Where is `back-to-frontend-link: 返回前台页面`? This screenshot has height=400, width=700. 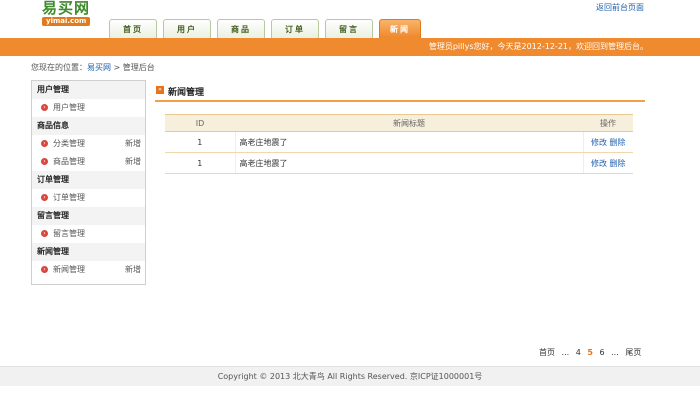 back-to-frontend-link: 返回前台页面 is located at coordinates (620, 7).